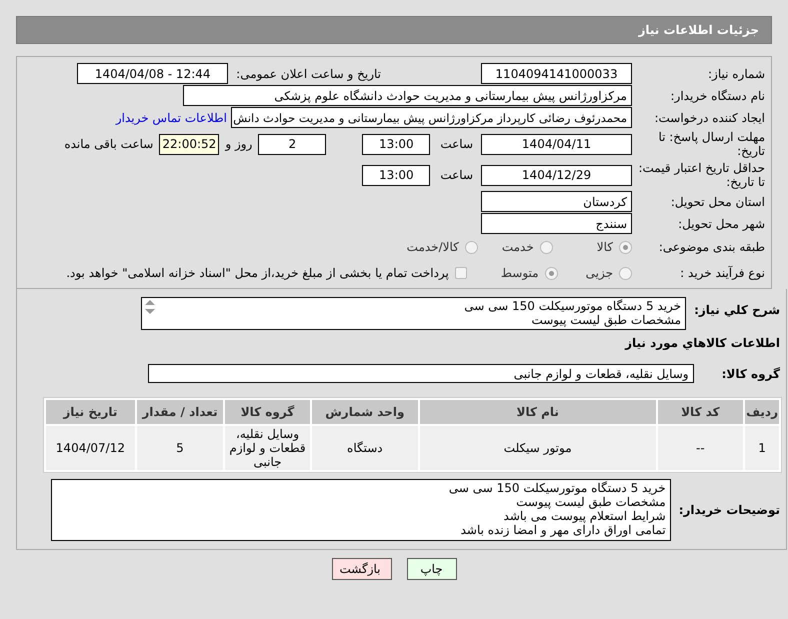 This screenshot has height=619, width=788. Describe the element at coordinates (90, 448) in the screenshot. I see `table-cell: 1404/07/12` at that location.